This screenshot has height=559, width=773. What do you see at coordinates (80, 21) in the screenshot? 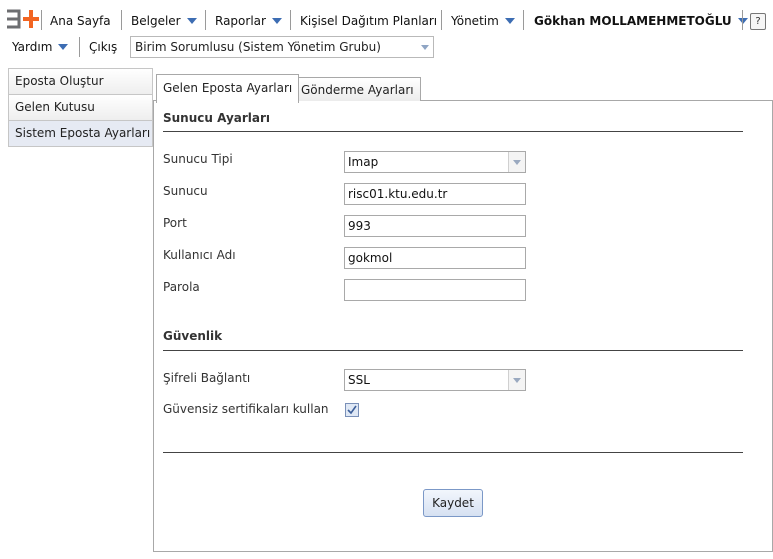
I see `menu-home: Ana Sayfa` at bounding box center [80, 21].